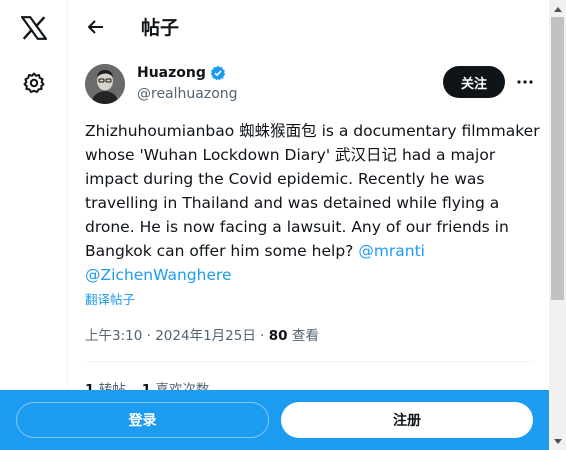 This screenshot has width=566, height=450. Describe the element at coordinates (407, 420) in the screenshot. I see `signup-button: 注册` at that location.